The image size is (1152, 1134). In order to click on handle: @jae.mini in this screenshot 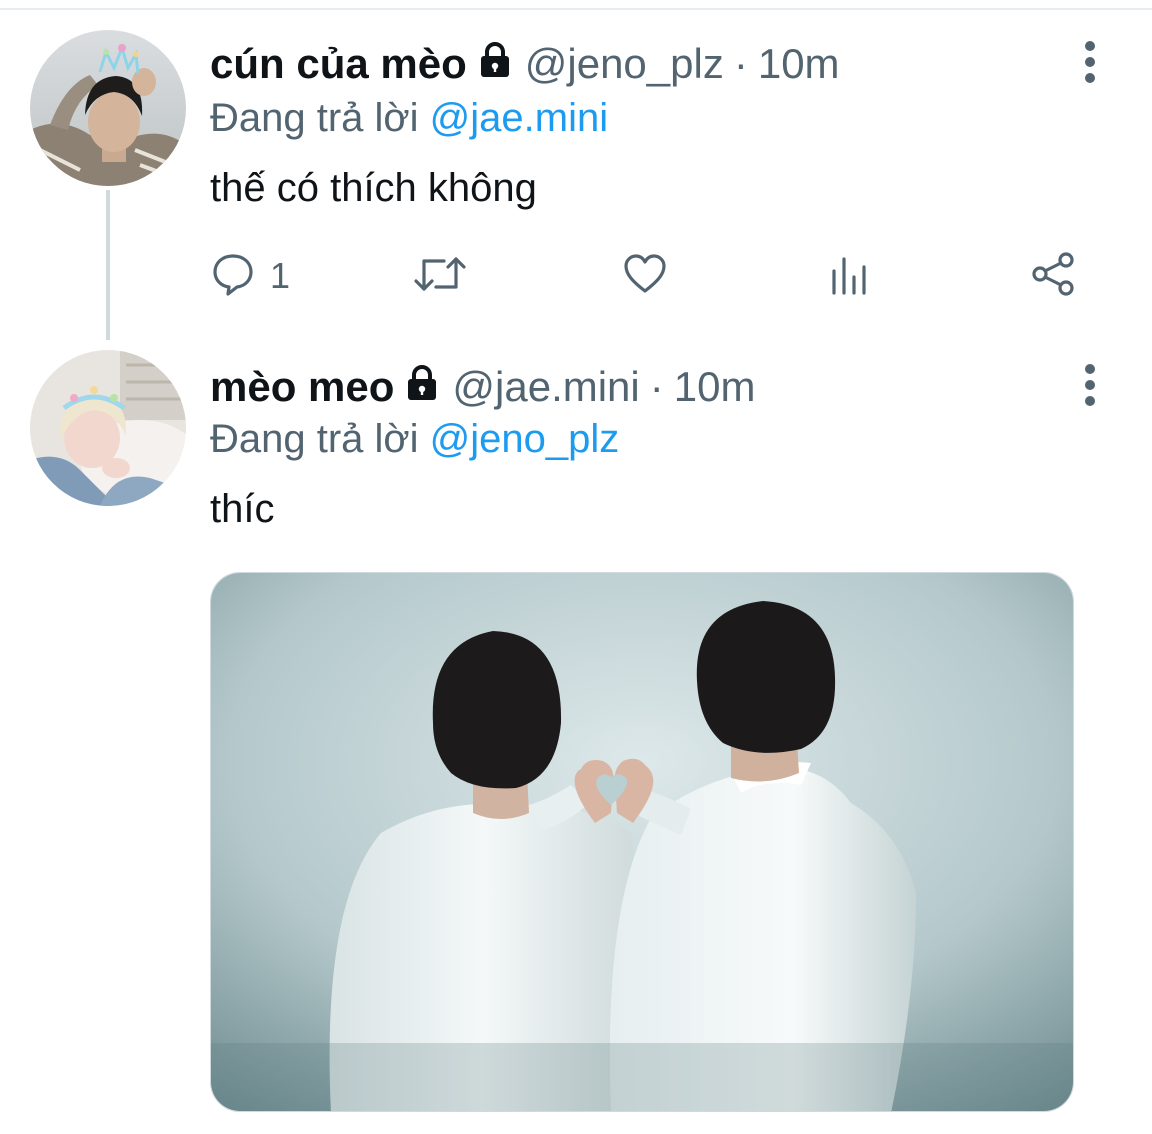, I will do `click(545, 386)`.